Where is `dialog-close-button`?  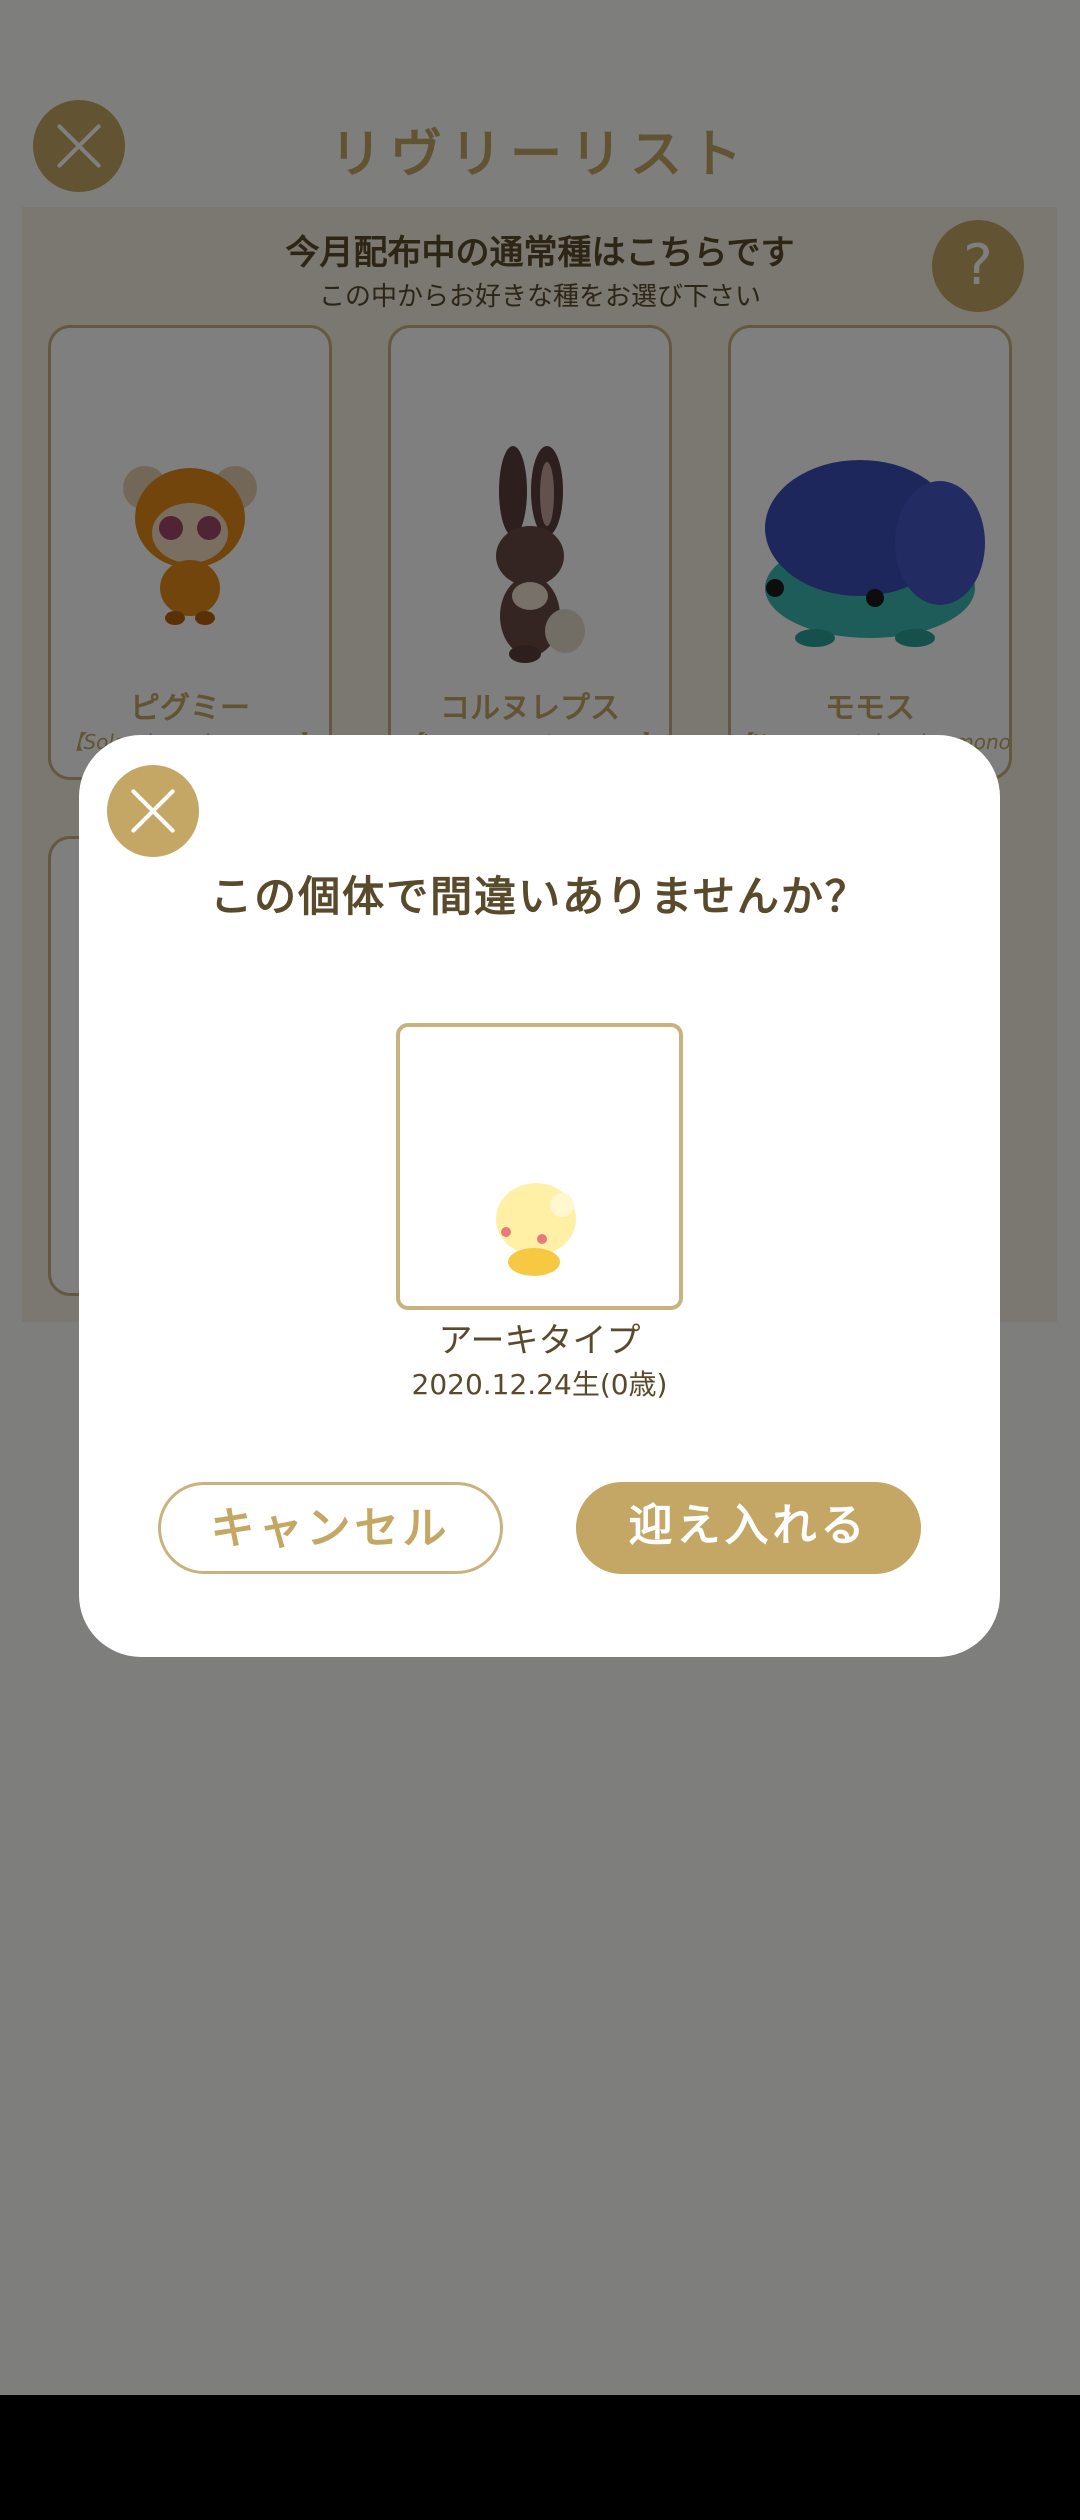 dialog-close-button is located at coordinates (153, 811).